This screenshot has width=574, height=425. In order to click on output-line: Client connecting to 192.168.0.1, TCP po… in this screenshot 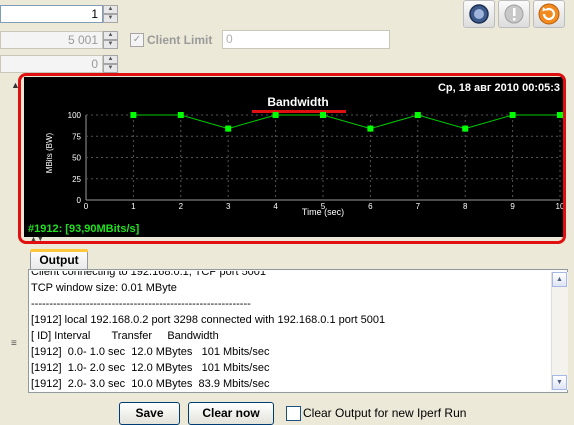, I will do `click(149, 274)`.